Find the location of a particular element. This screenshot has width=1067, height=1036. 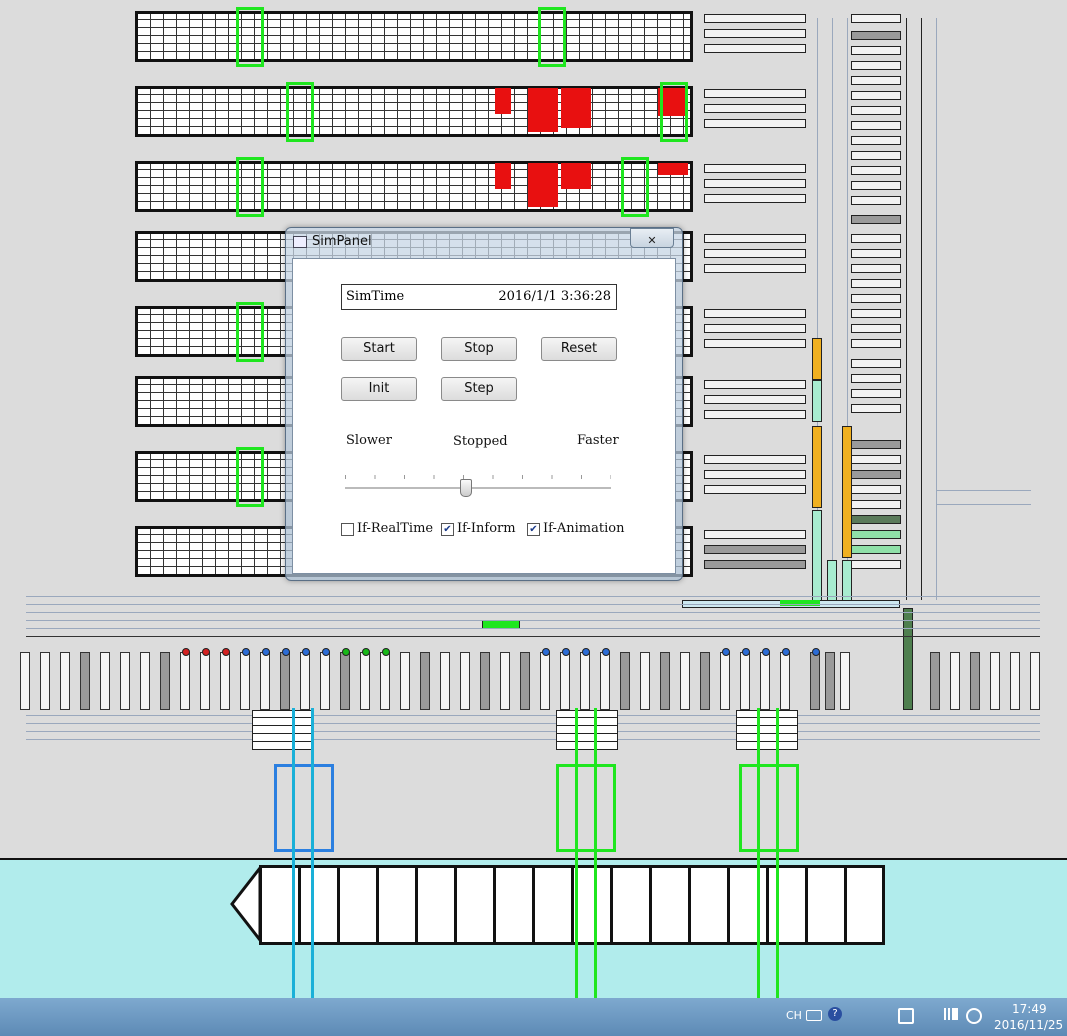

signal-icon is located at coordinates (951, 1014).